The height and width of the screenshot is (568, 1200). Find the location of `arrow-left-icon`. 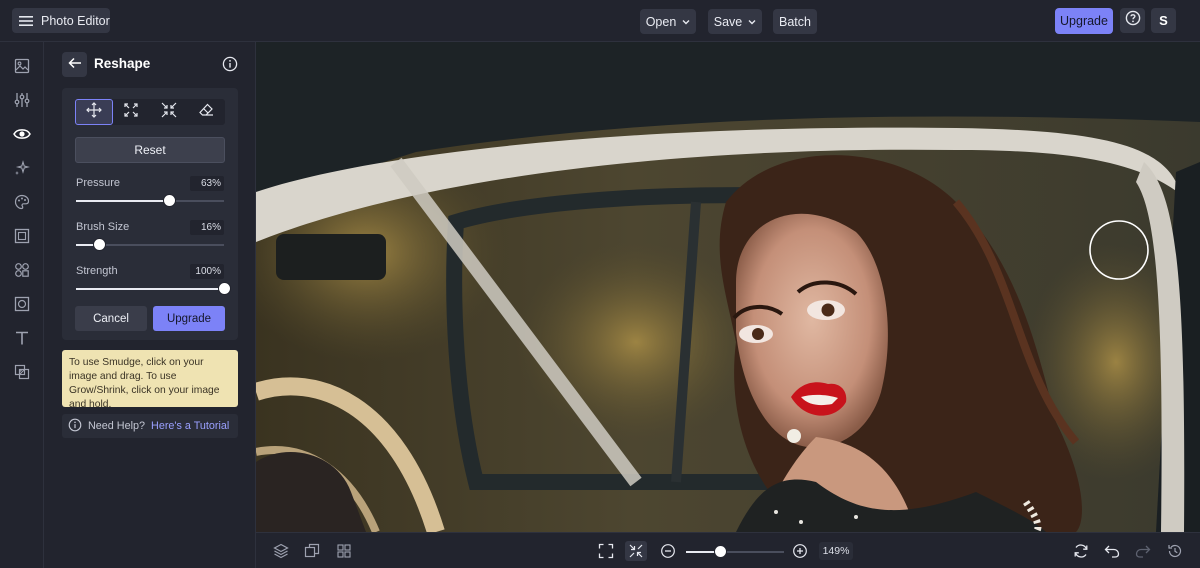

arrow-left-icon is located at coordinates (74, 65).